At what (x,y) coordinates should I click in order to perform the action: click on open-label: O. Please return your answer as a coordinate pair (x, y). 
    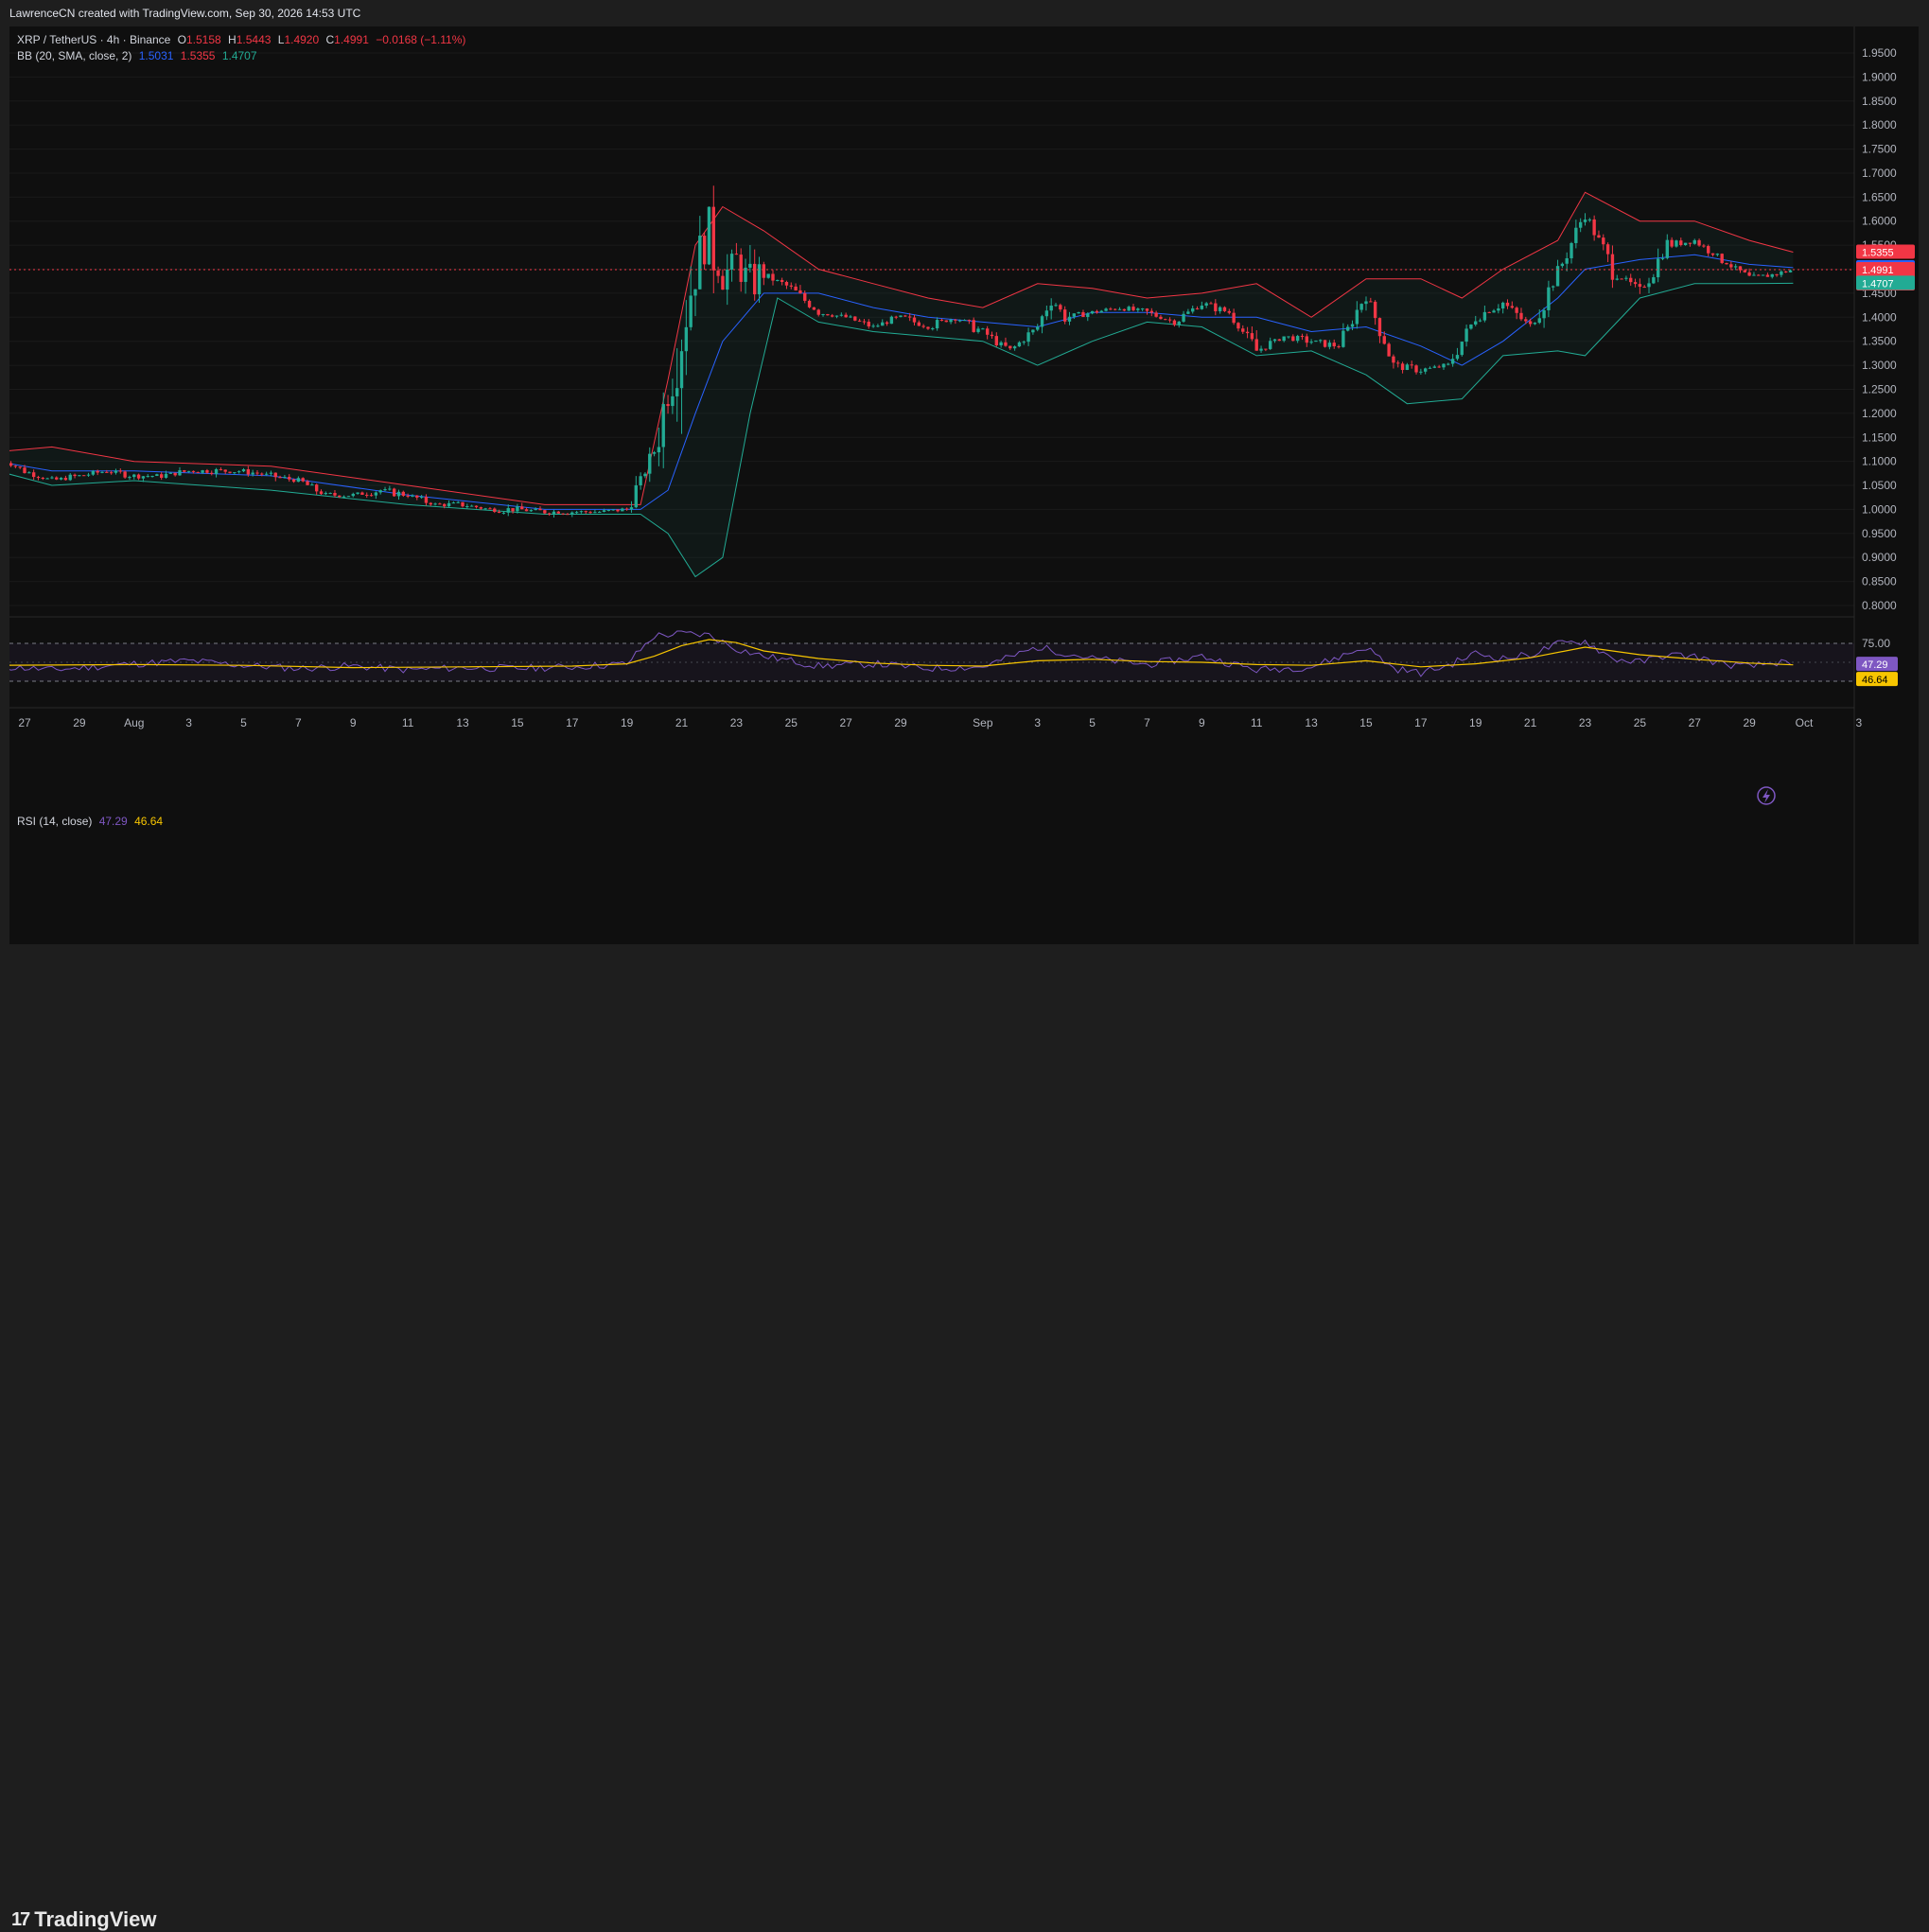
    Looking at the image, I should click on (181, 39).